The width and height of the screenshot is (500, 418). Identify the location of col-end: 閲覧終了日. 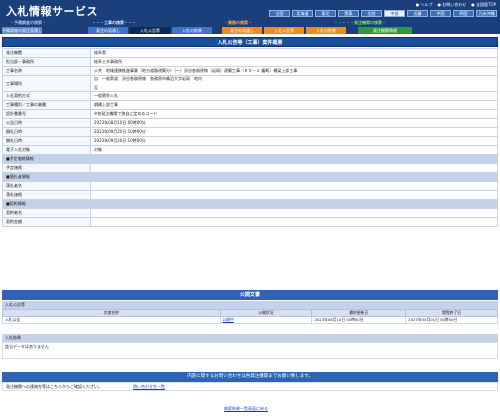
(451, 313).